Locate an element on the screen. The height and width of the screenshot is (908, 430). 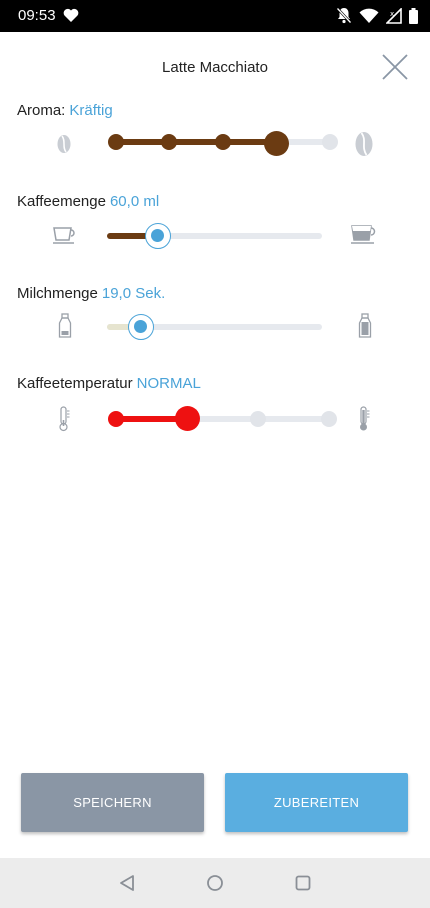
coffee-amount-title: Kaffeemenge is located at coordinates (61, 201).